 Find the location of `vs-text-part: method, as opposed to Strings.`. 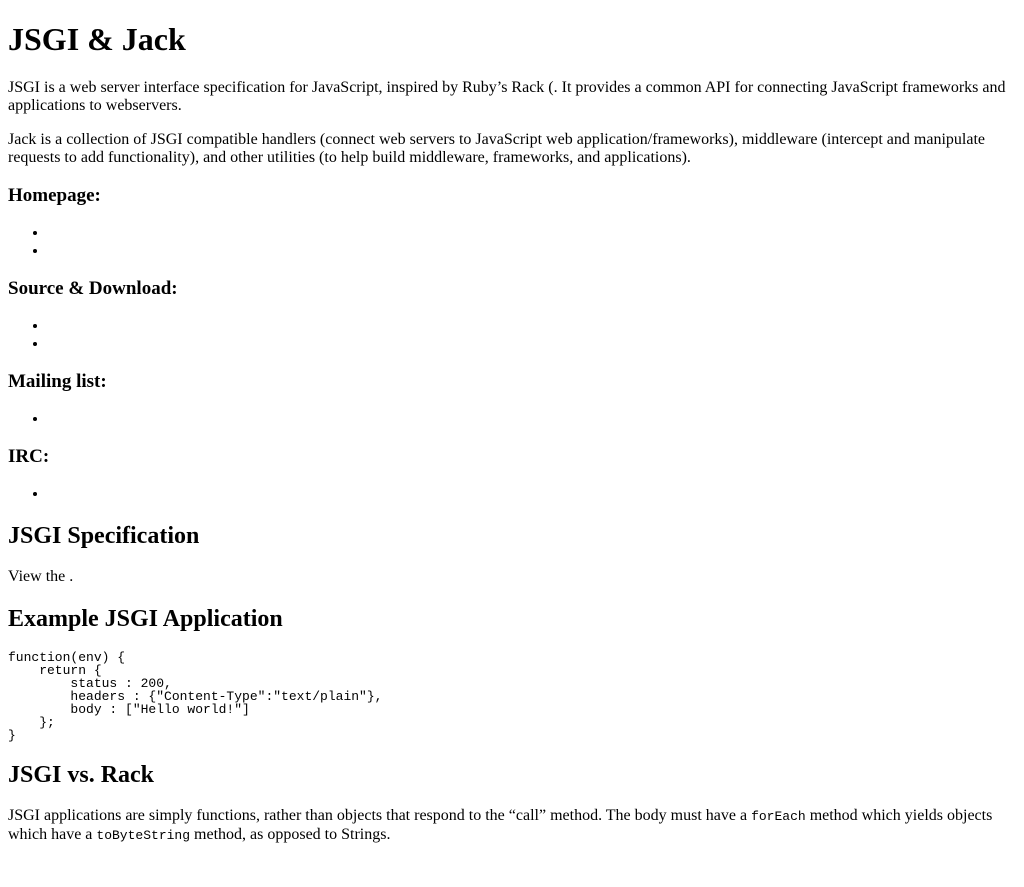

vs-text-part: method, as opposed to Strings. is located at coordinates (290, 834).